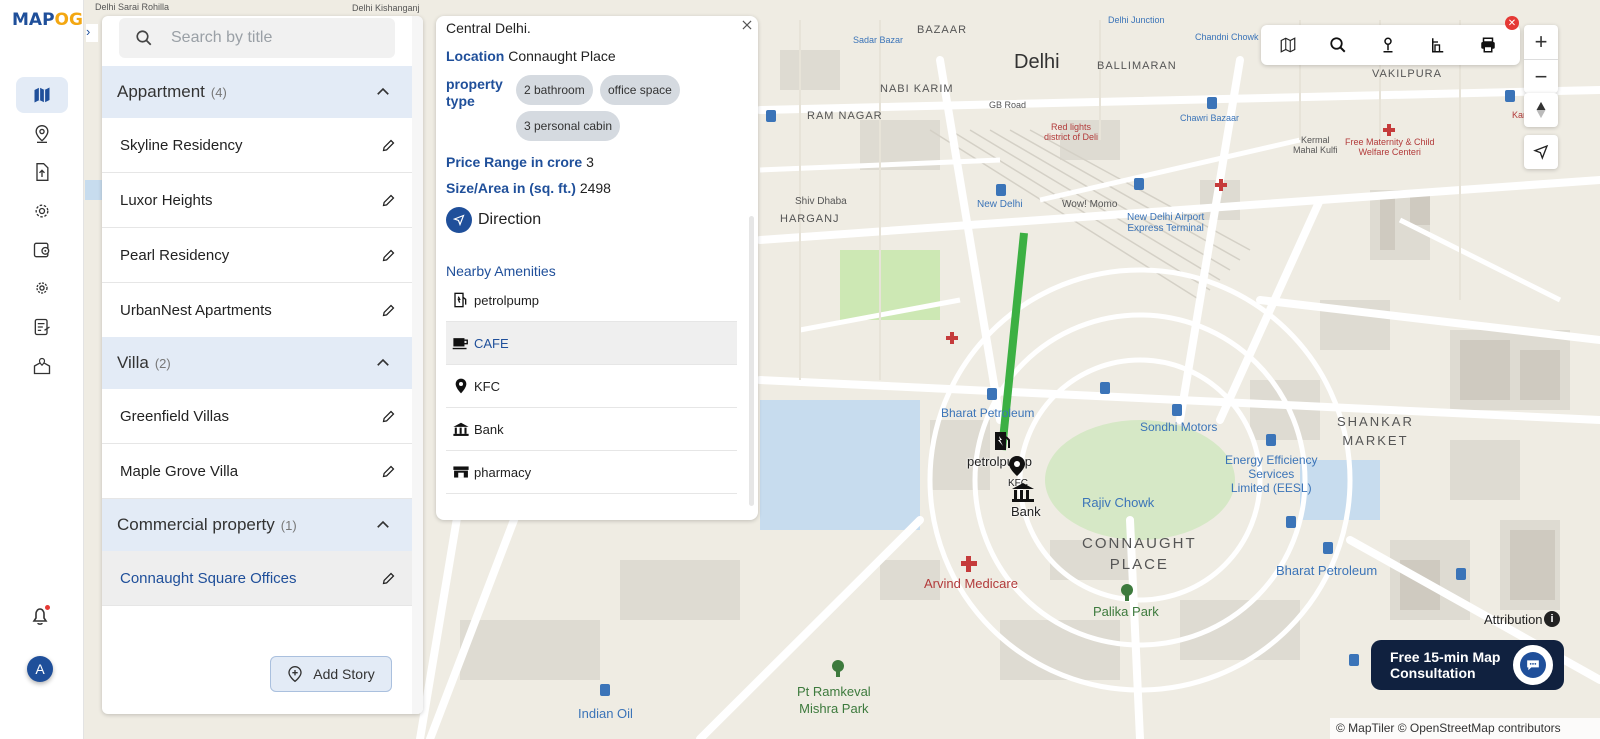  What do you see at coordinates (181, 145) in the screenshot?
I see `item-title: Skyline Residency` at bounding box center [181, 145].